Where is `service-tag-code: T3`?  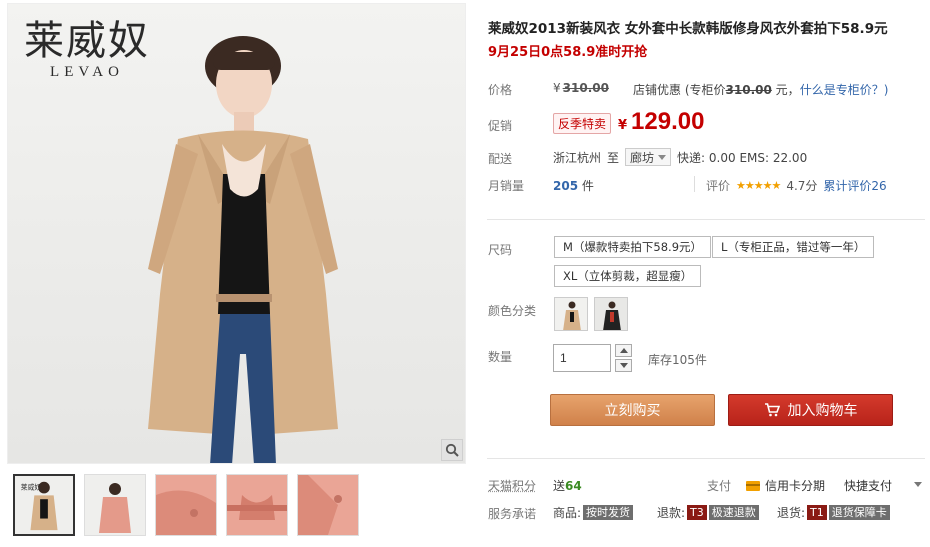 service-tag-code: T3 is located at coordinates (697, 512).